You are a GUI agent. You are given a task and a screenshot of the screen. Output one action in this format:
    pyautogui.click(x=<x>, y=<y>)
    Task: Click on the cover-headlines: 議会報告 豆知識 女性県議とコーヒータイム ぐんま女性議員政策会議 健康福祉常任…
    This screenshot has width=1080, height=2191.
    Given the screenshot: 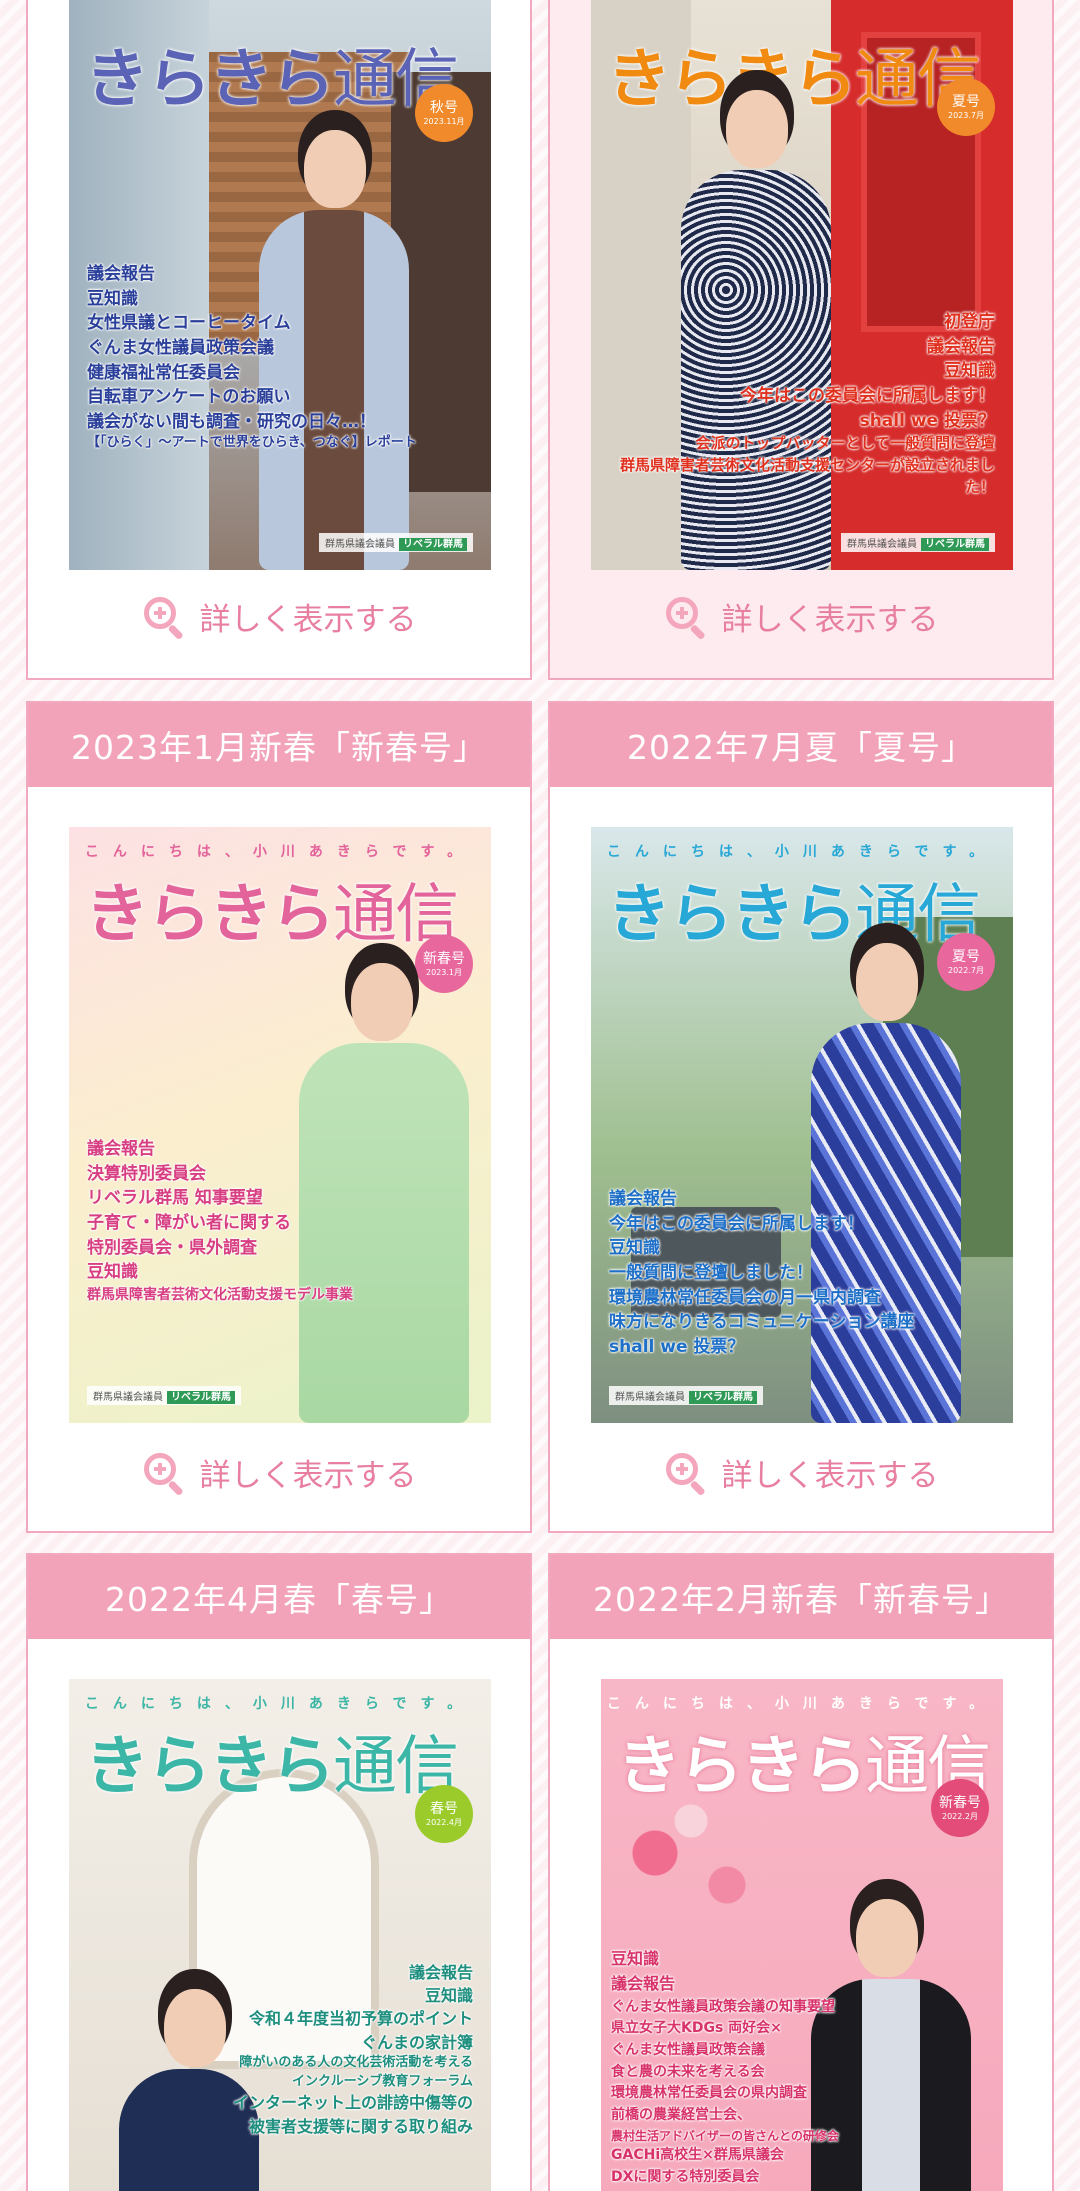 What is the action you would take?
    pyautogui.click(x=252, y=357)
    